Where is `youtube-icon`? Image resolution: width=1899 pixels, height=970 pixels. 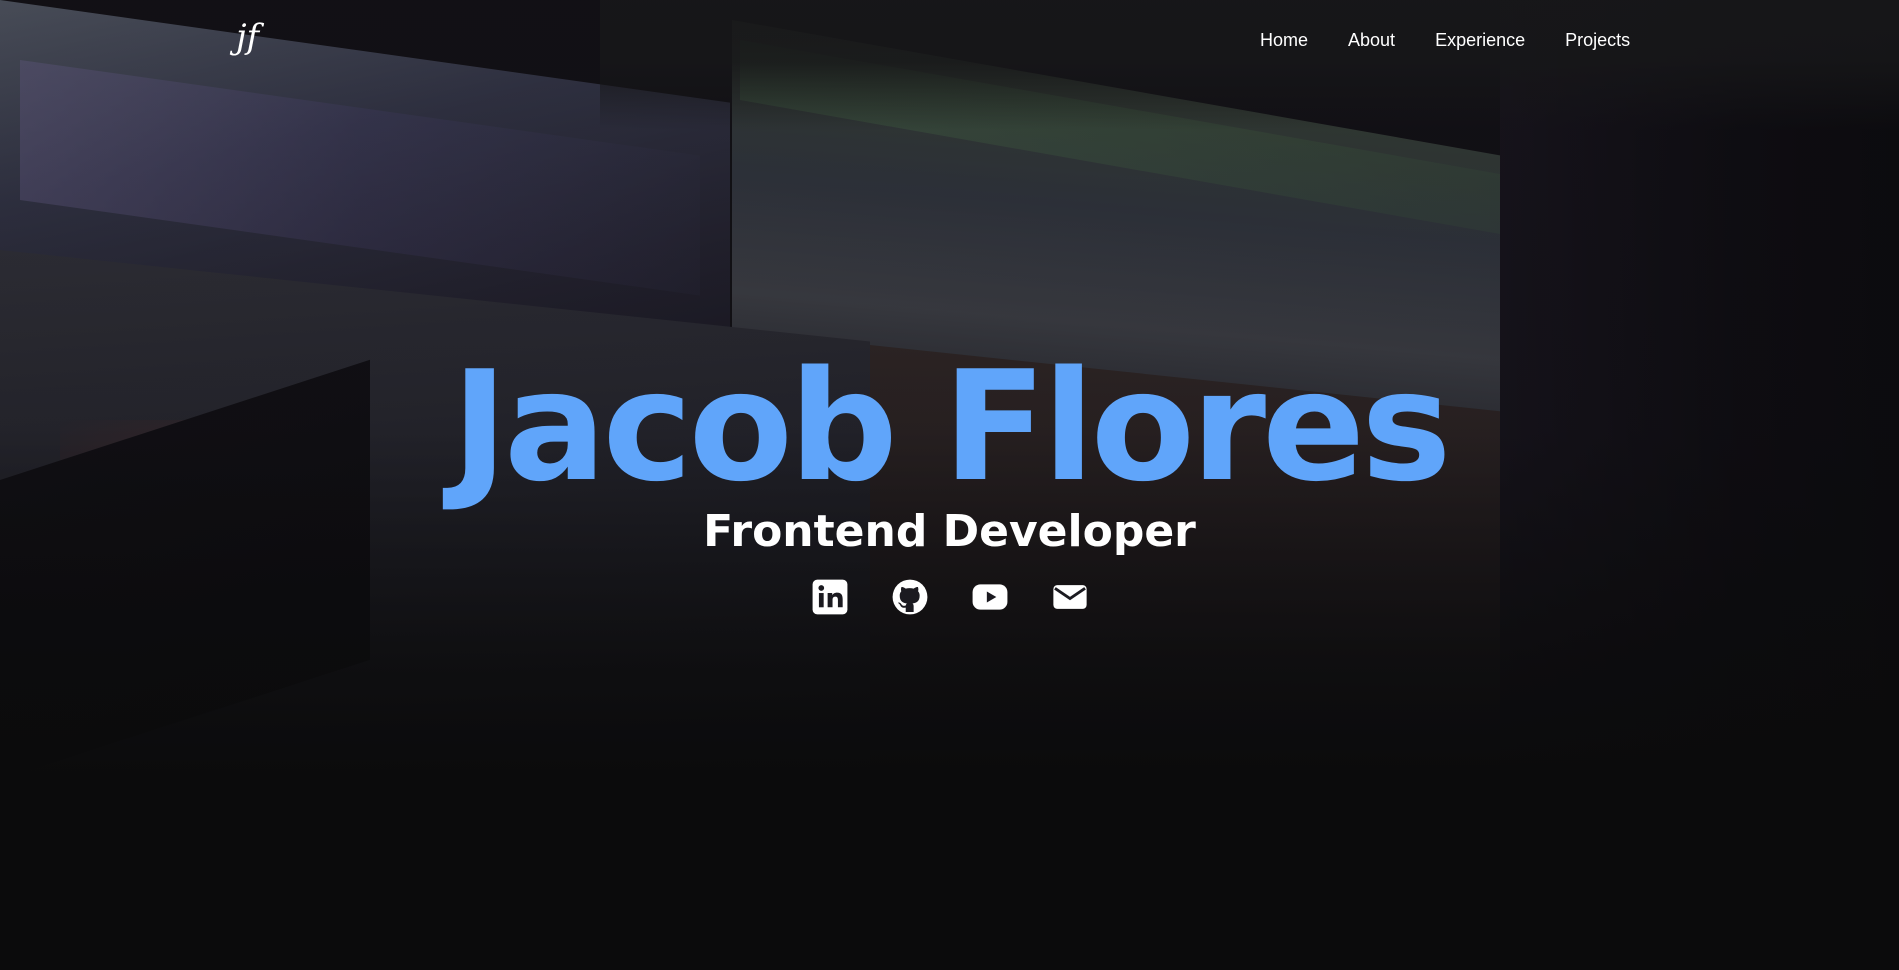 youtube-icon is located at coordinates (989, 597).